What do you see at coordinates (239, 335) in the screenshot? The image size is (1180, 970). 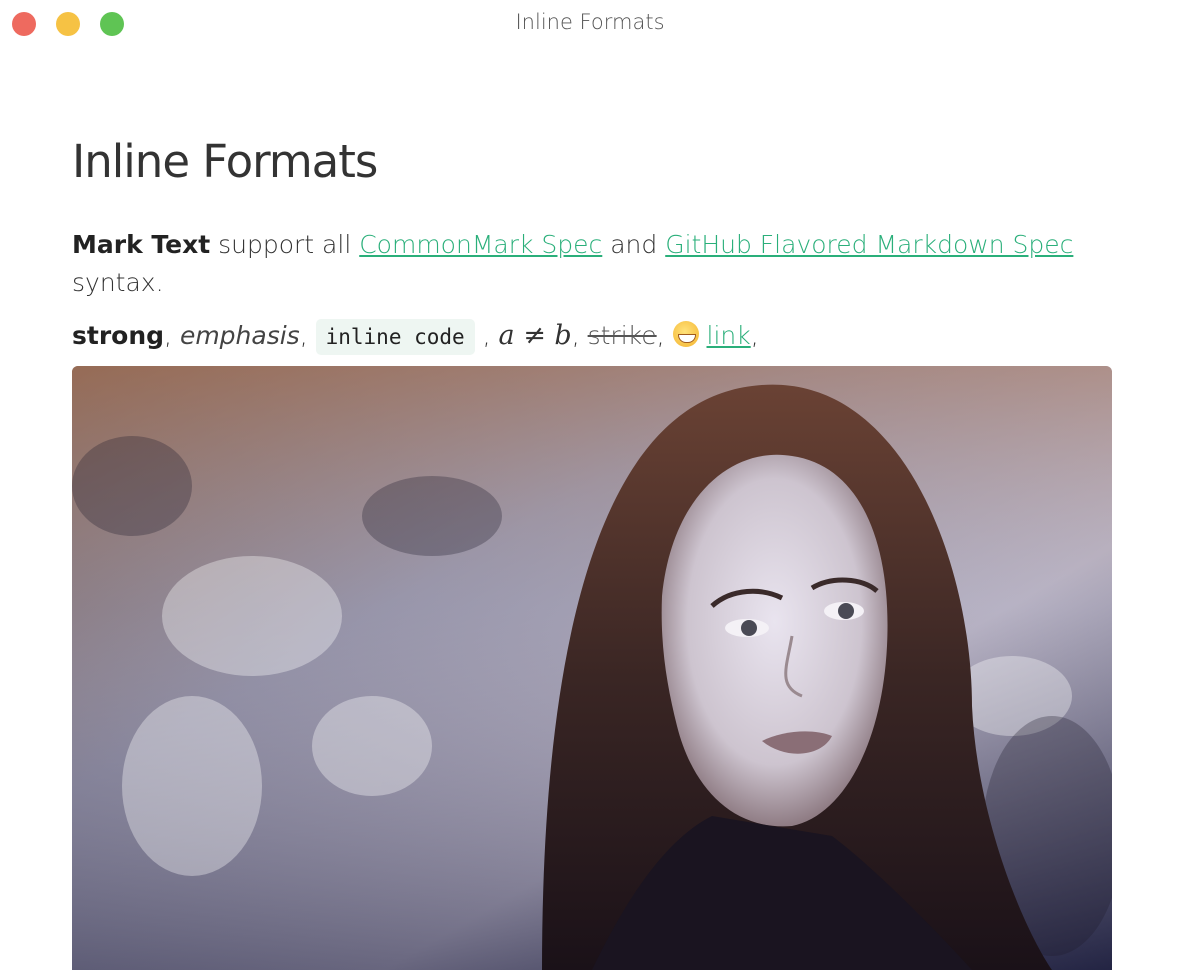 I see `emphasis-example: emphasis` at bounding box center [239, 335].